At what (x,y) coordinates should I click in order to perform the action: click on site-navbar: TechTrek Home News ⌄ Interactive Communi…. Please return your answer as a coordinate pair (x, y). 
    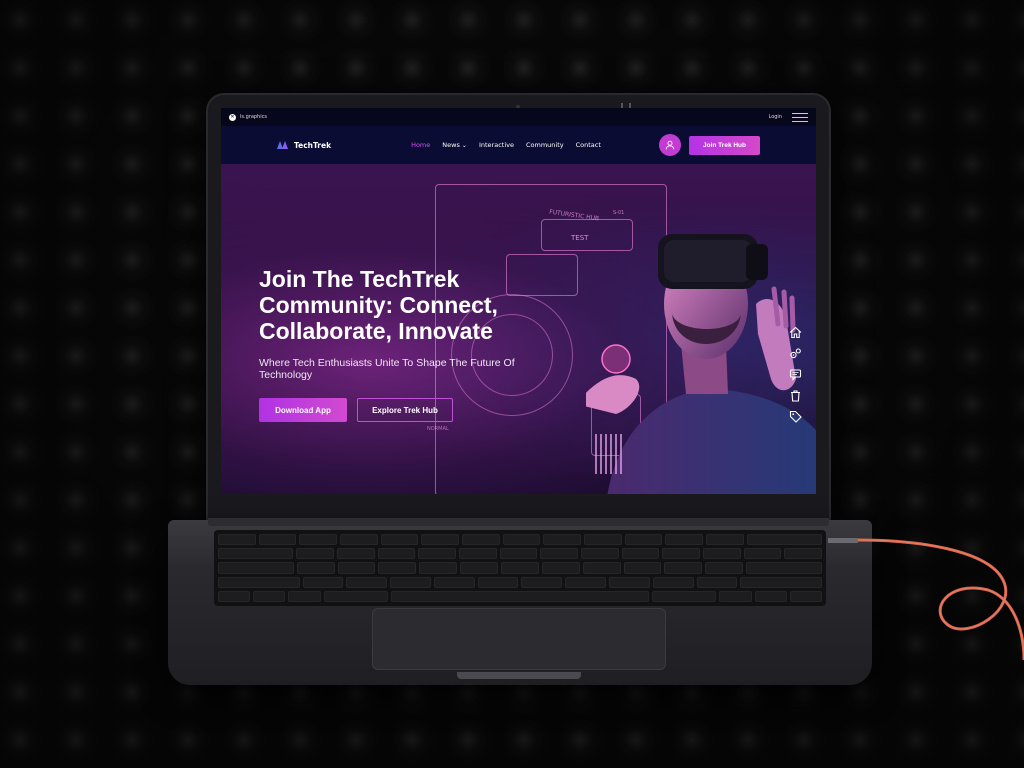
    Looking at the image, I should click on (518, 145).